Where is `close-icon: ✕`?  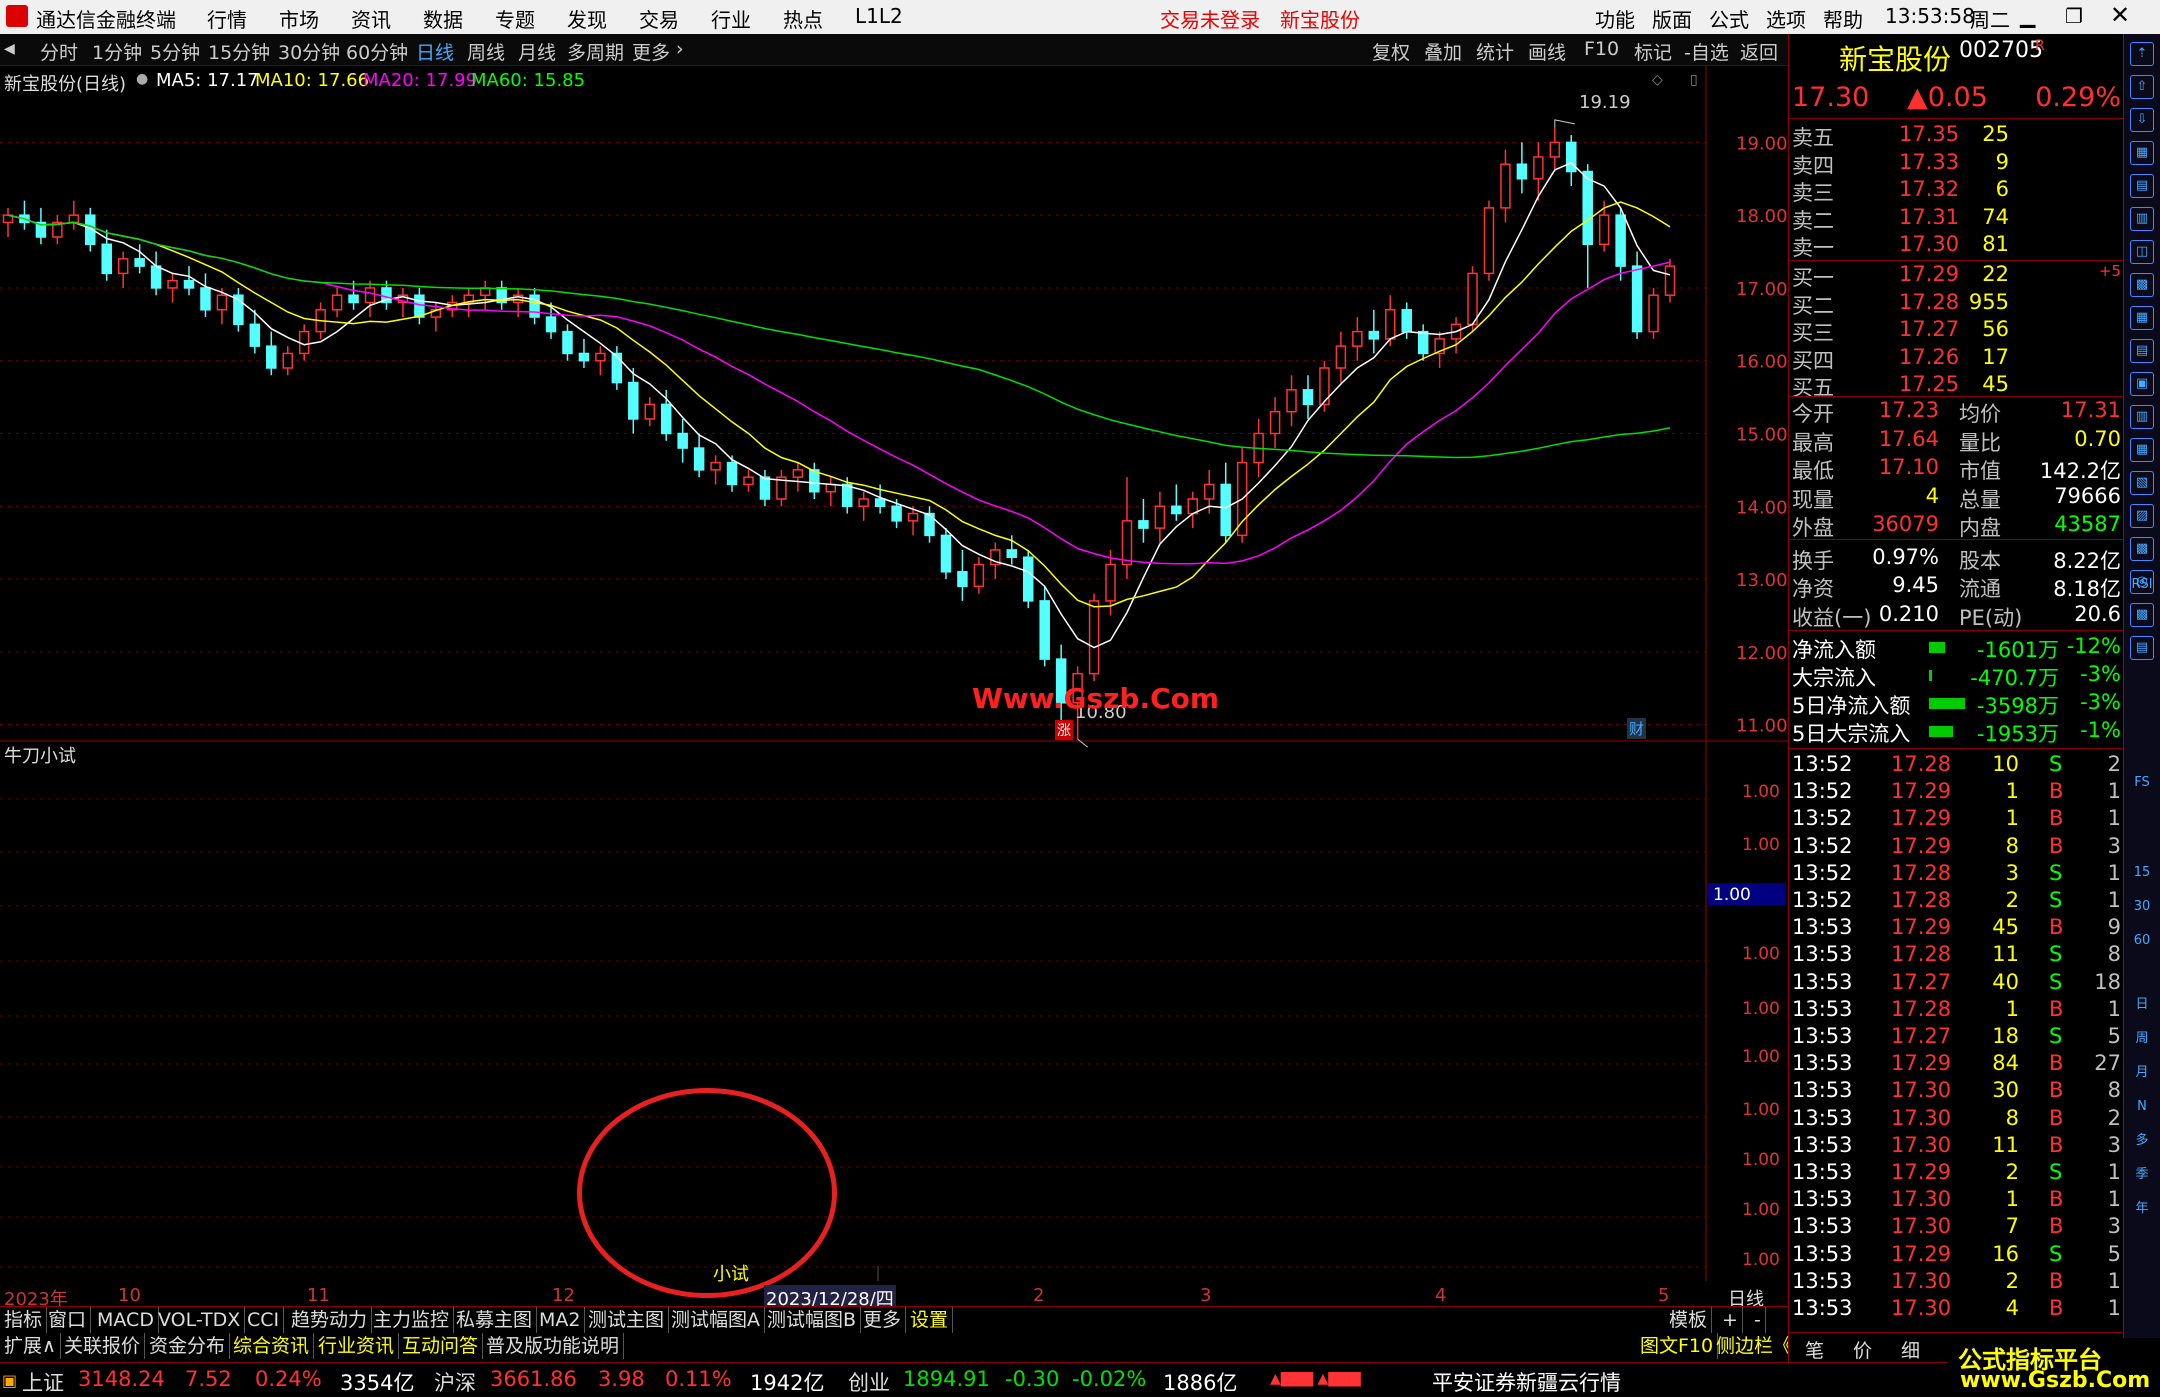 close-icon: ✕ is located at coordinates (2120, 15).